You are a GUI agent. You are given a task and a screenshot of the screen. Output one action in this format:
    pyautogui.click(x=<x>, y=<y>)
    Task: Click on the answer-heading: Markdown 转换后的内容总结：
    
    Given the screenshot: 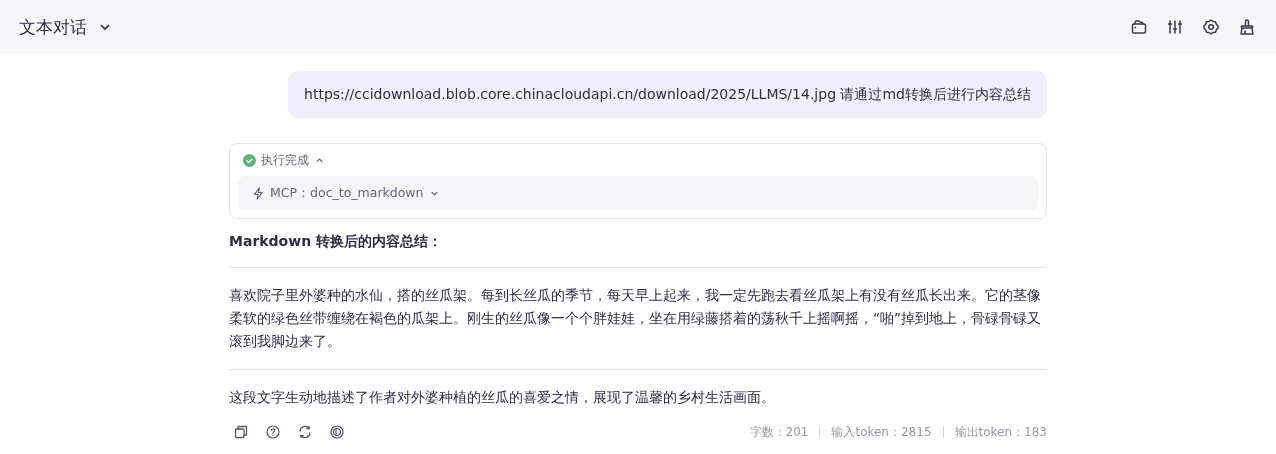 What is the action you would take?
    pyautogui.click(x=336, y=241)
    